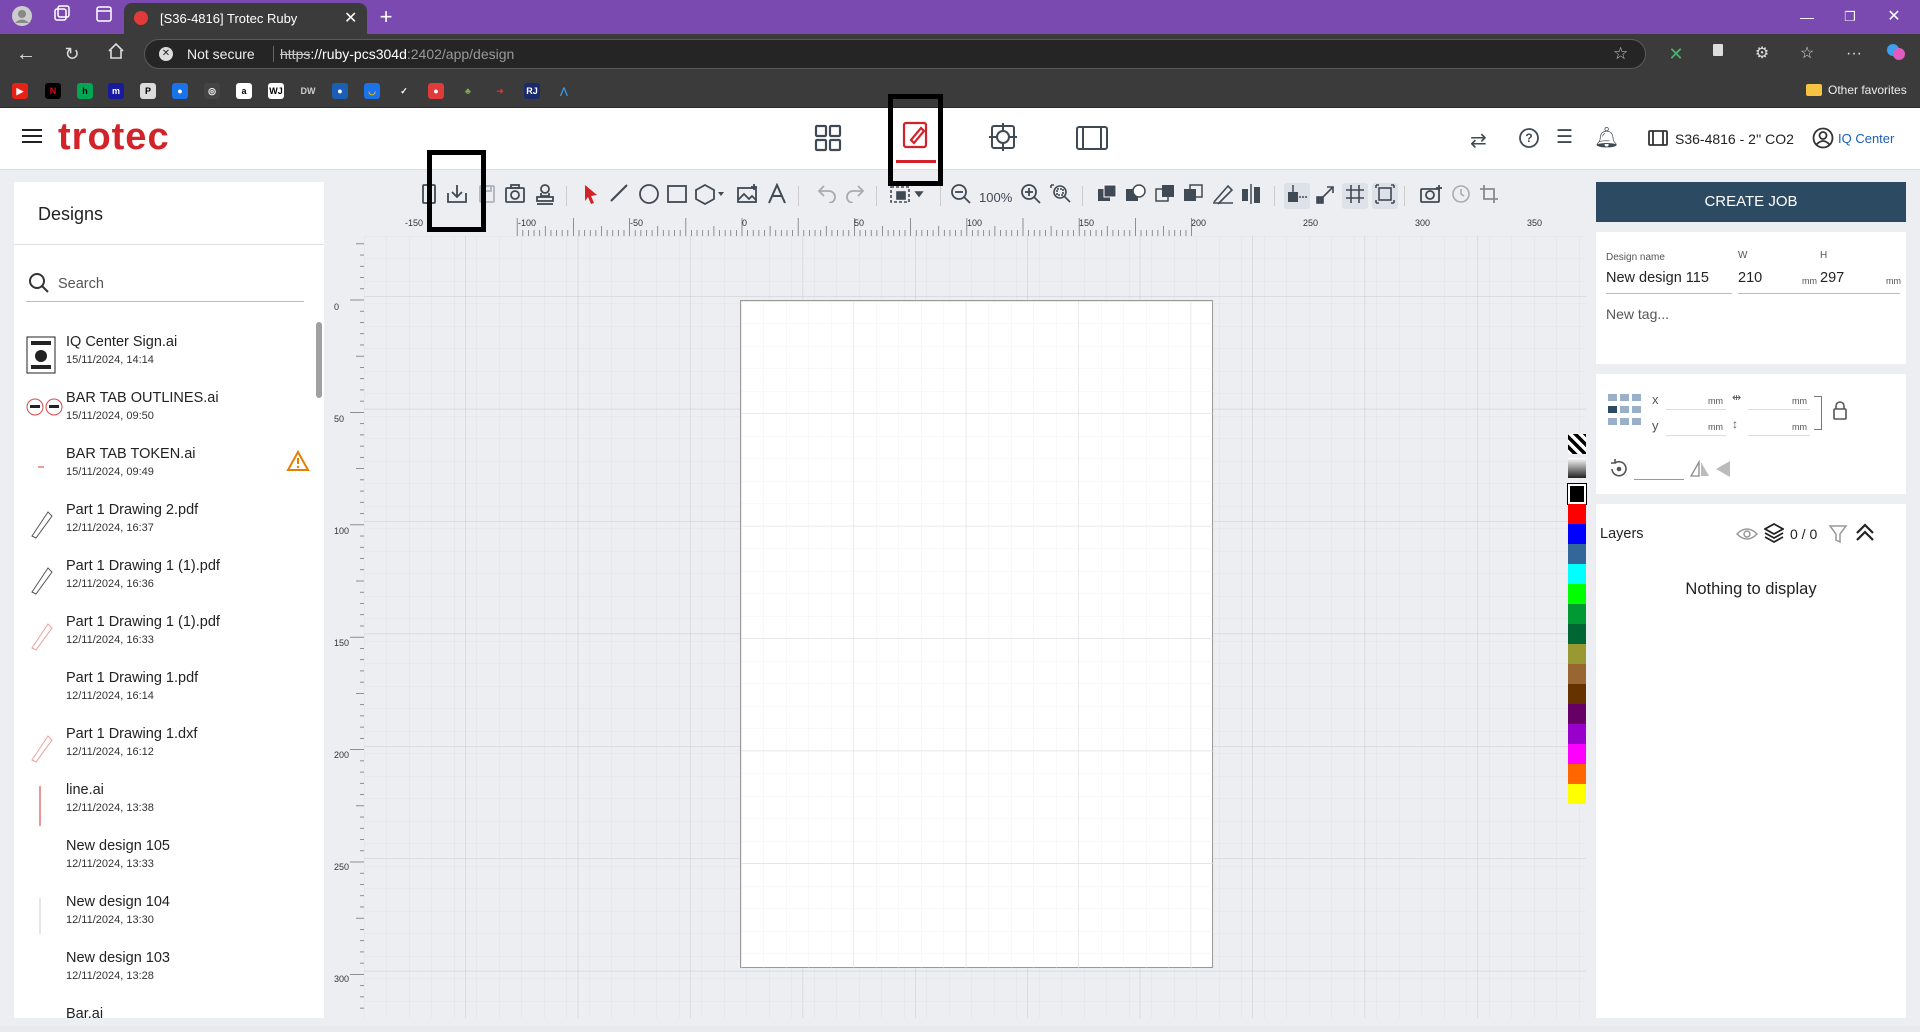 The height and width of the screenshot is (1032, 1920). Describe the element at coordinates (1107, 196) in the screenshot. I see `combine-union-icon` at that location.